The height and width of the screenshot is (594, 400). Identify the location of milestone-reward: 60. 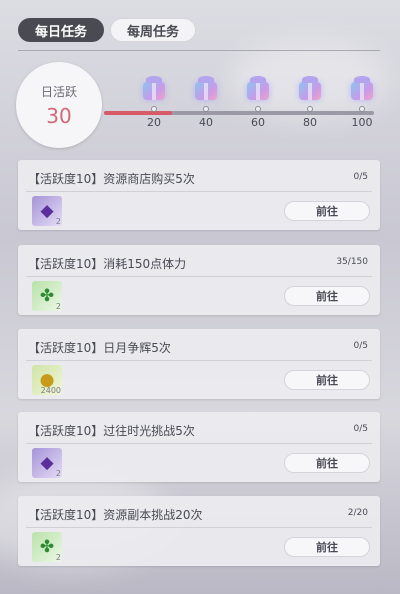
(258, 102).